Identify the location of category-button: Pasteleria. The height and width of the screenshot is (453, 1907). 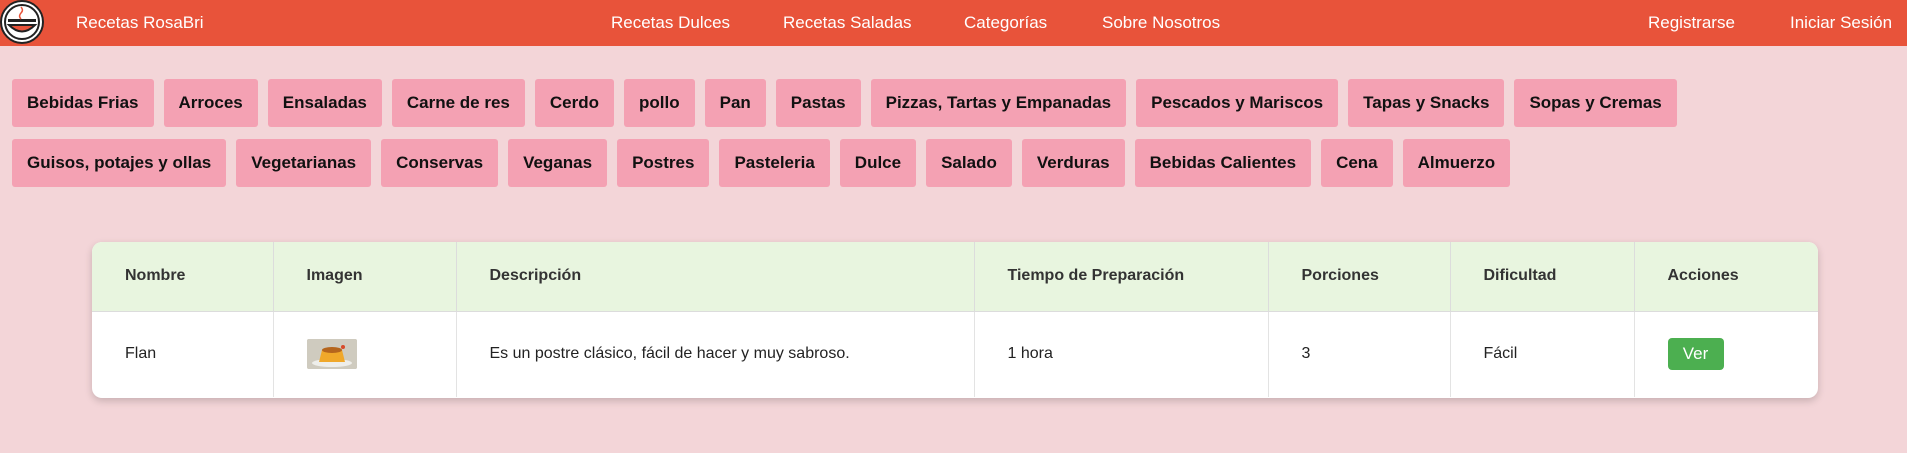
(774, 163).